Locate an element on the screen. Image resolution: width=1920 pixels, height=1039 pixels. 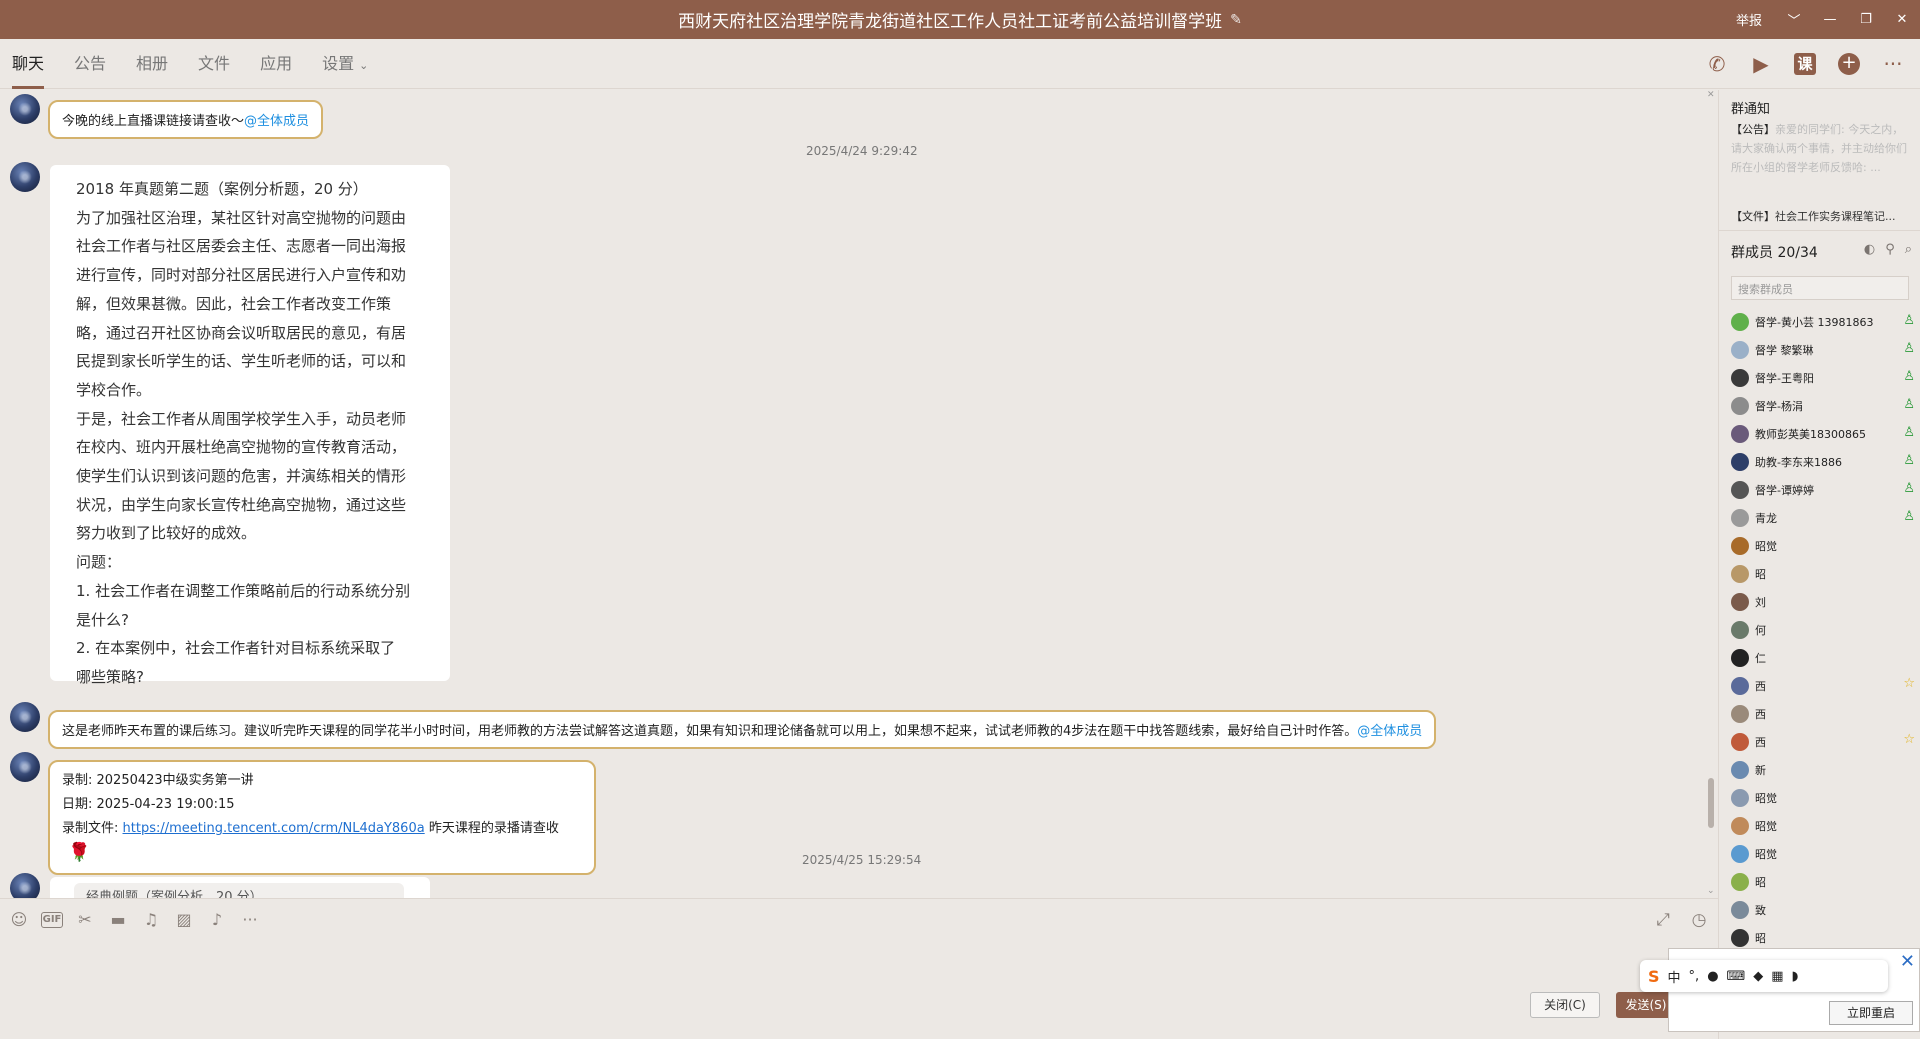
close-icon: ✕ is located at coordinates (1907, 961).